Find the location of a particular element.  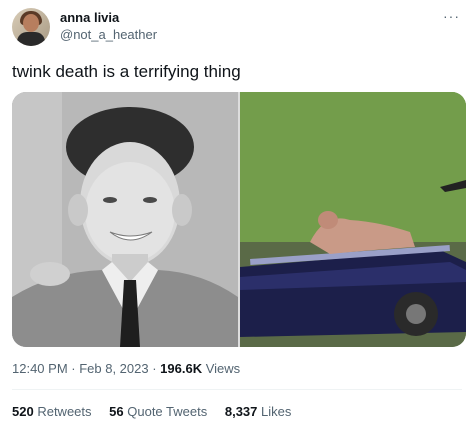

avatar-face is located at coordinates (31, 23).